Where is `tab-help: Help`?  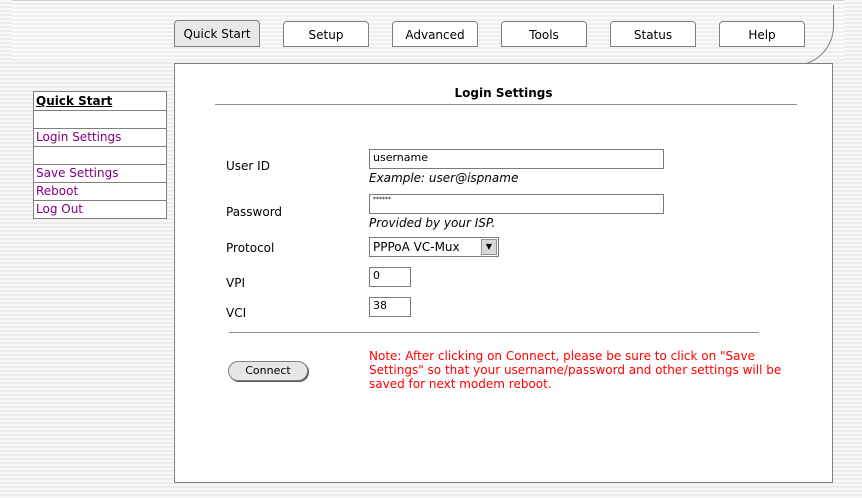 tab-help: Help is located at coordinates (762, 34).